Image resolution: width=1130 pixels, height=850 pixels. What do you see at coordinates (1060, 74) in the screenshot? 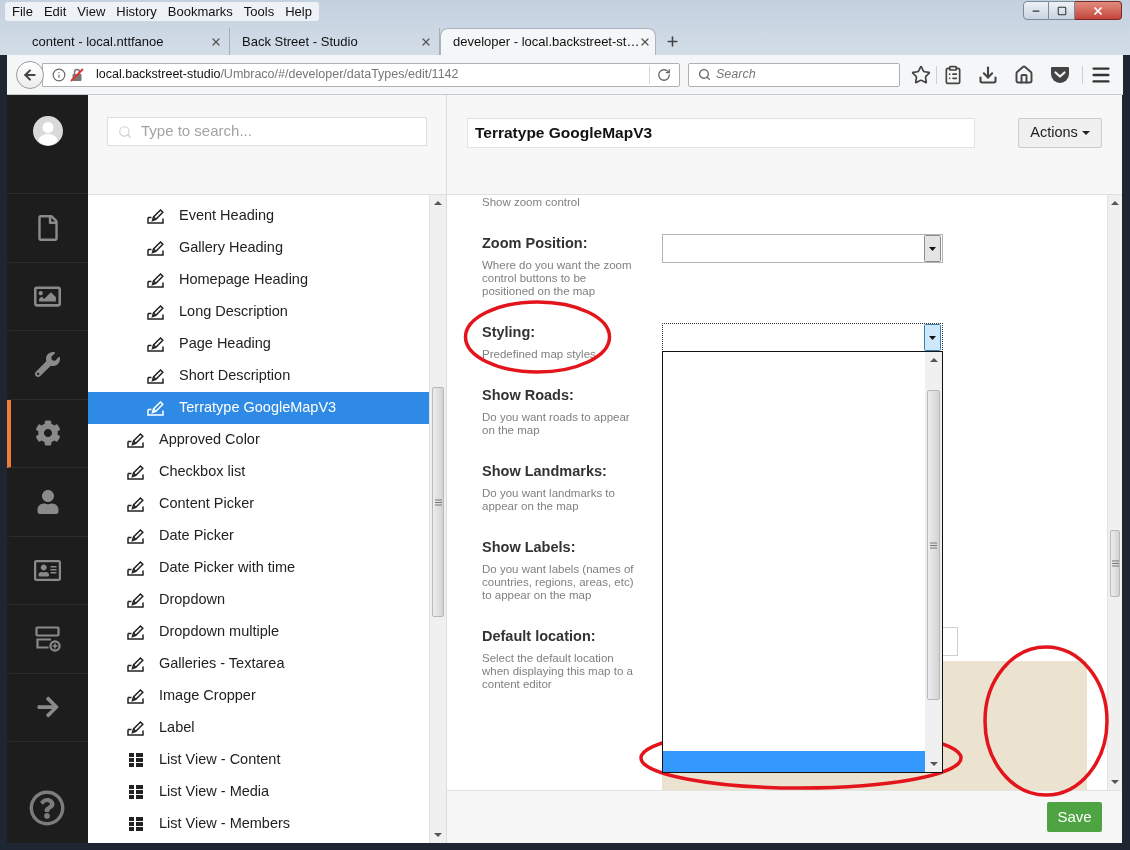
I see `pocket-icon` at bounding box center [1060, 74].